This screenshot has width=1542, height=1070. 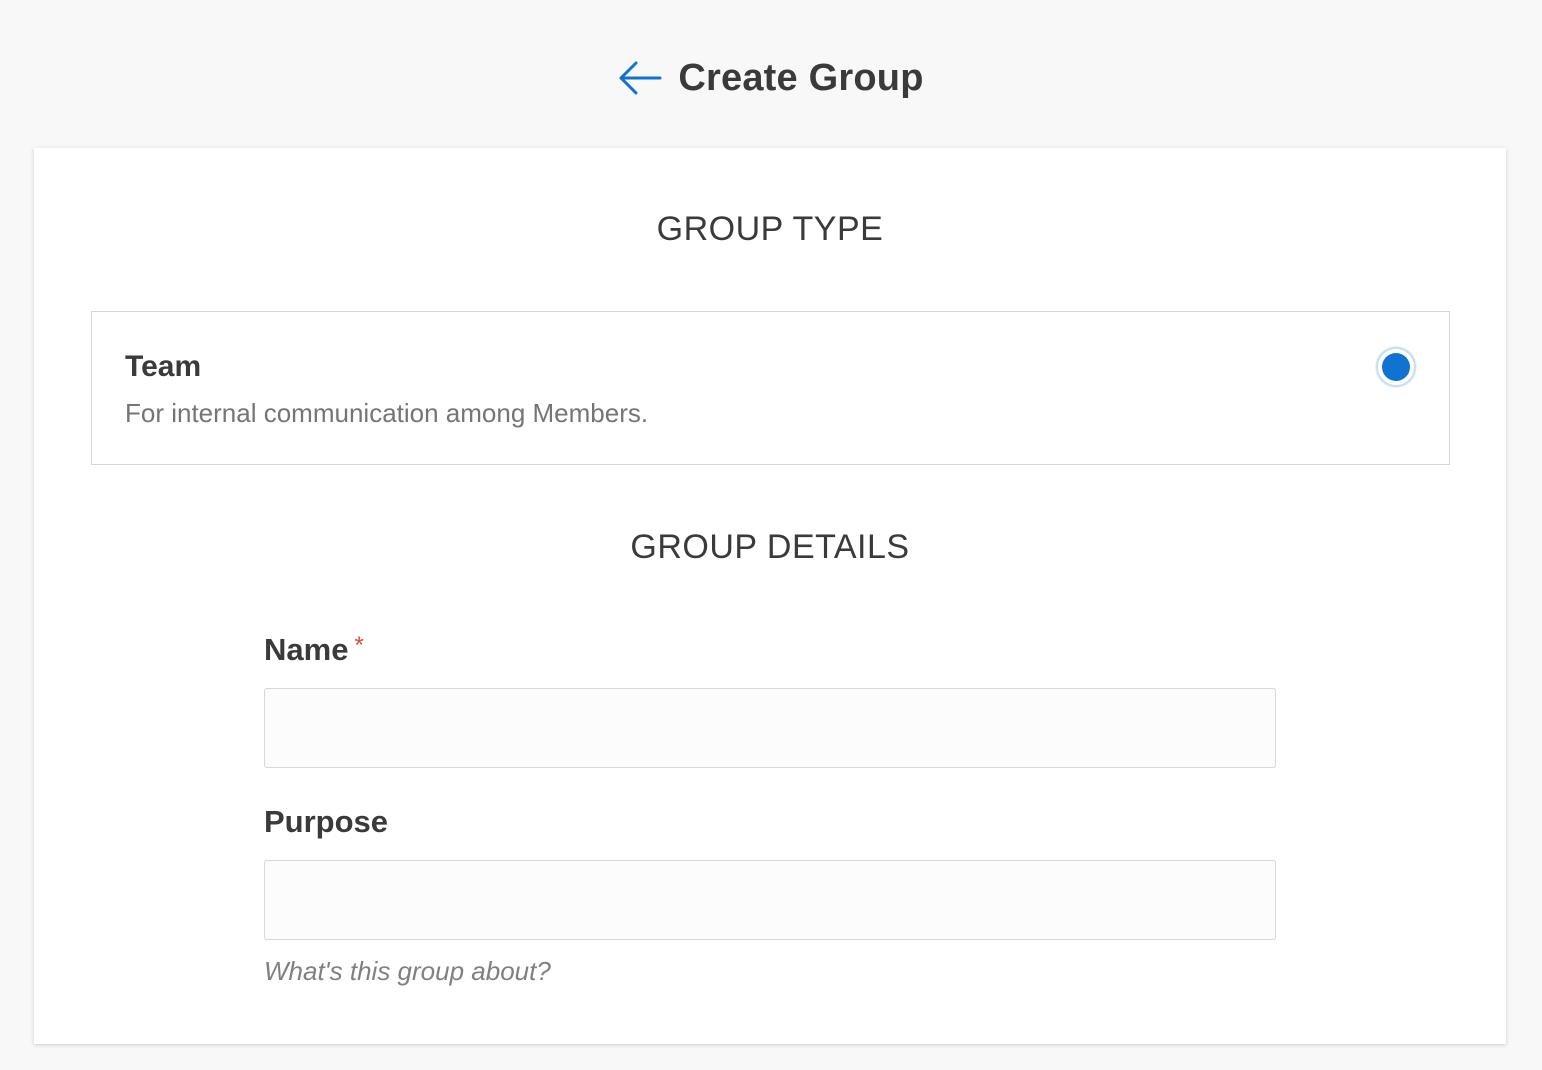 I want to click on group-type-option-title: Team, so click(x=163, y=366).